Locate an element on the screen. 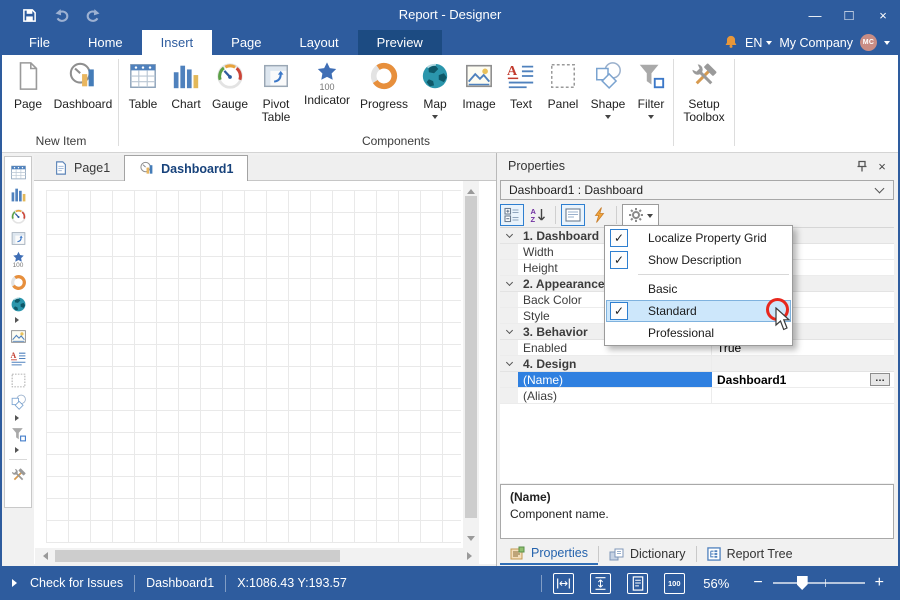  tab-page: Page is located at coordinates (246, 42).